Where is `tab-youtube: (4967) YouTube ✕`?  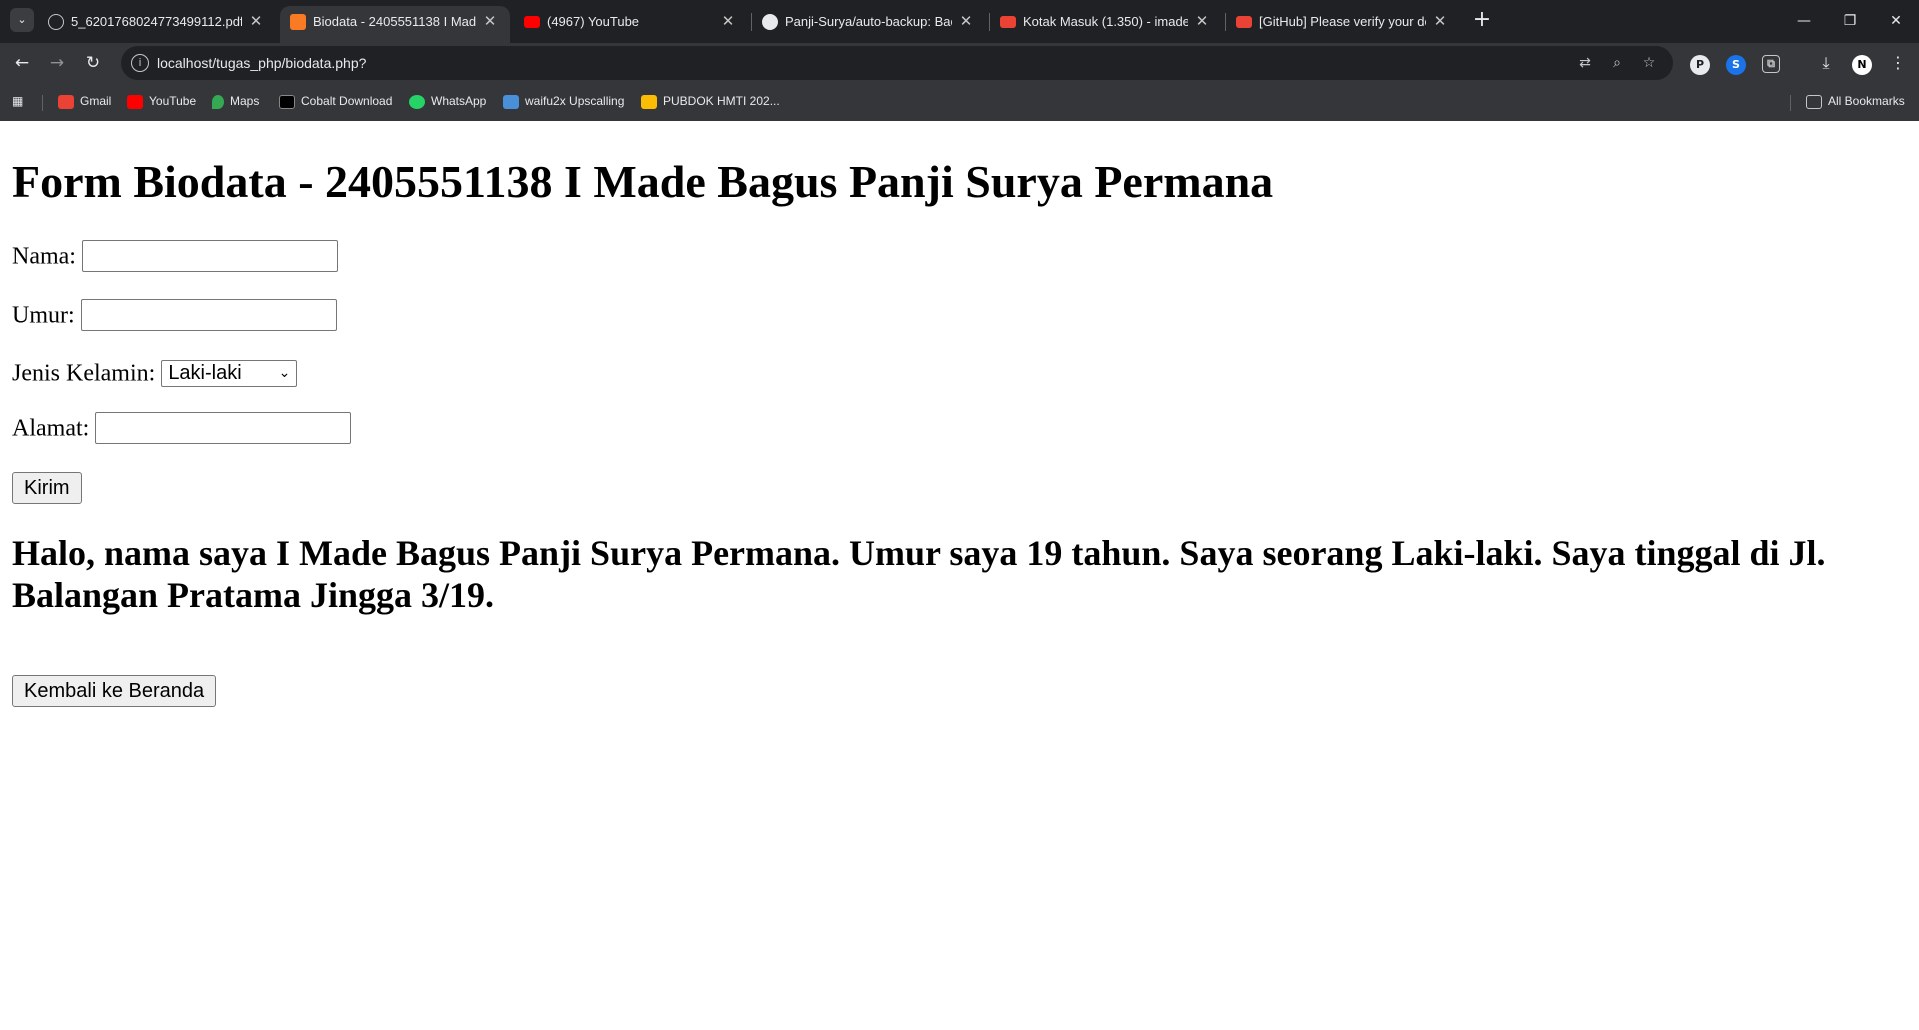 tab-youtube: (4967) YouTube ✕ is located at coordinates (631, 24).